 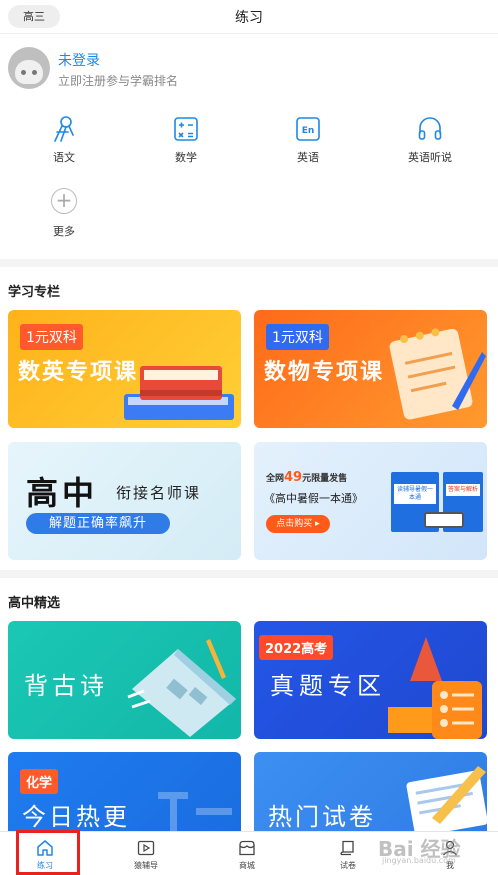 I want to click on card-math-english-course: 1元双科 数英专项课, so click(x=124, y=369).